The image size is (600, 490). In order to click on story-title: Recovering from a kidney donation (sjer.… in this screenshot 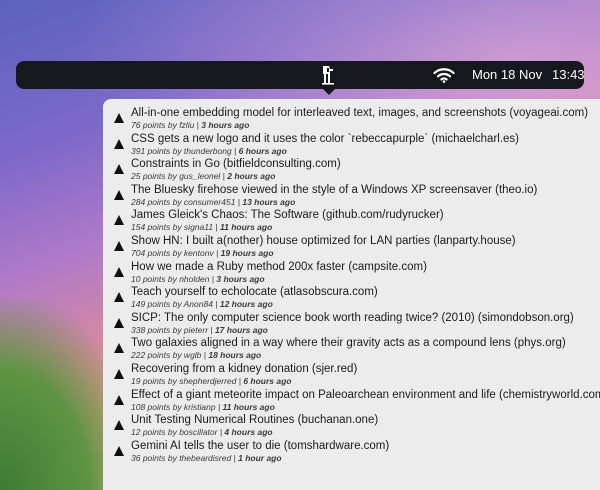, I will do `click(365, 369)`.